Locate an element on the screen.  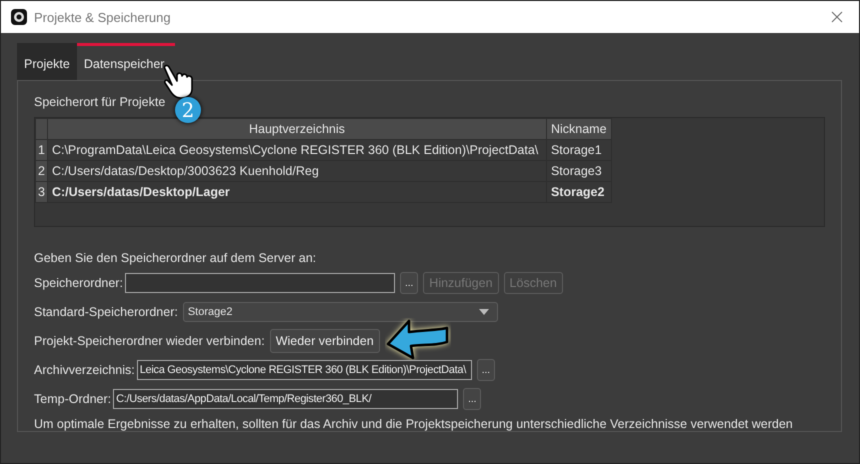
window-title: Projekte & Speicherung is located at coordinates (102, 17).